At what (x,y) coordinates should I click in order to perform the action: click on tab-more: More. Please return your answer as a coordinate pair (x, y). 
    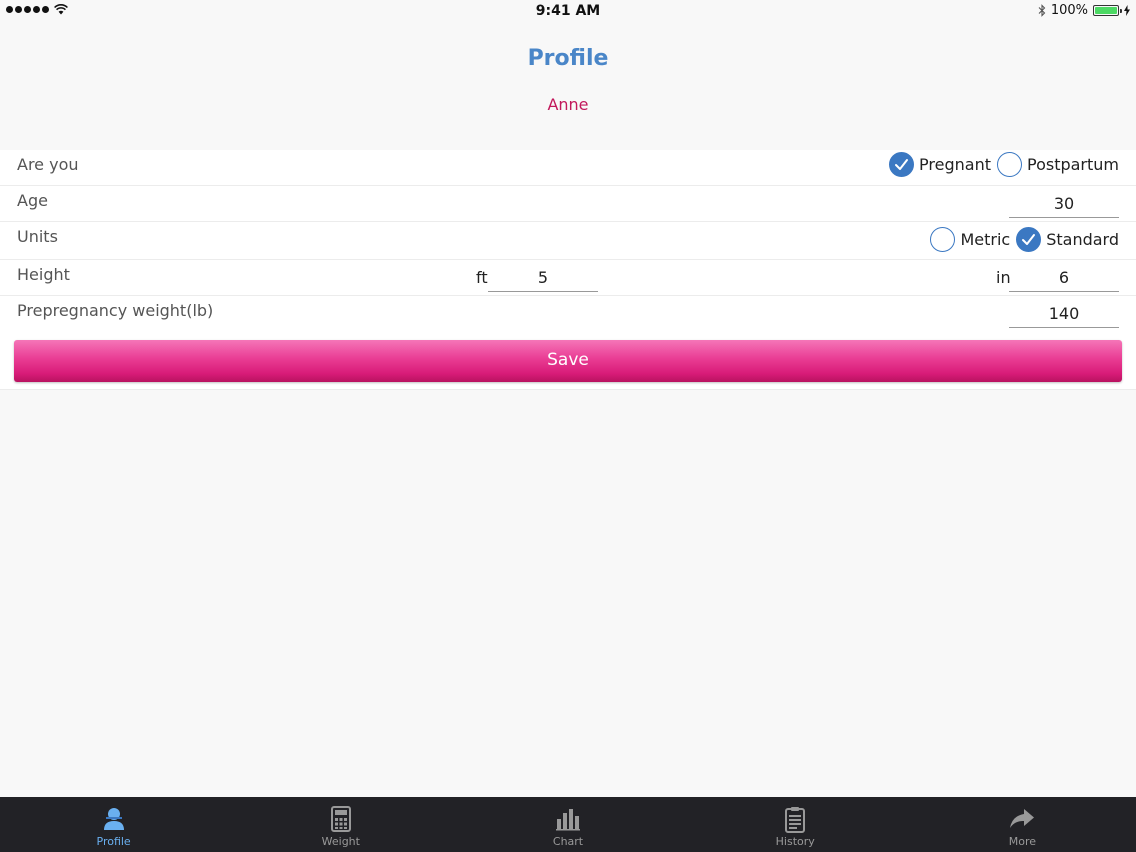
    Looking at the image, I should click on (1022, 824).